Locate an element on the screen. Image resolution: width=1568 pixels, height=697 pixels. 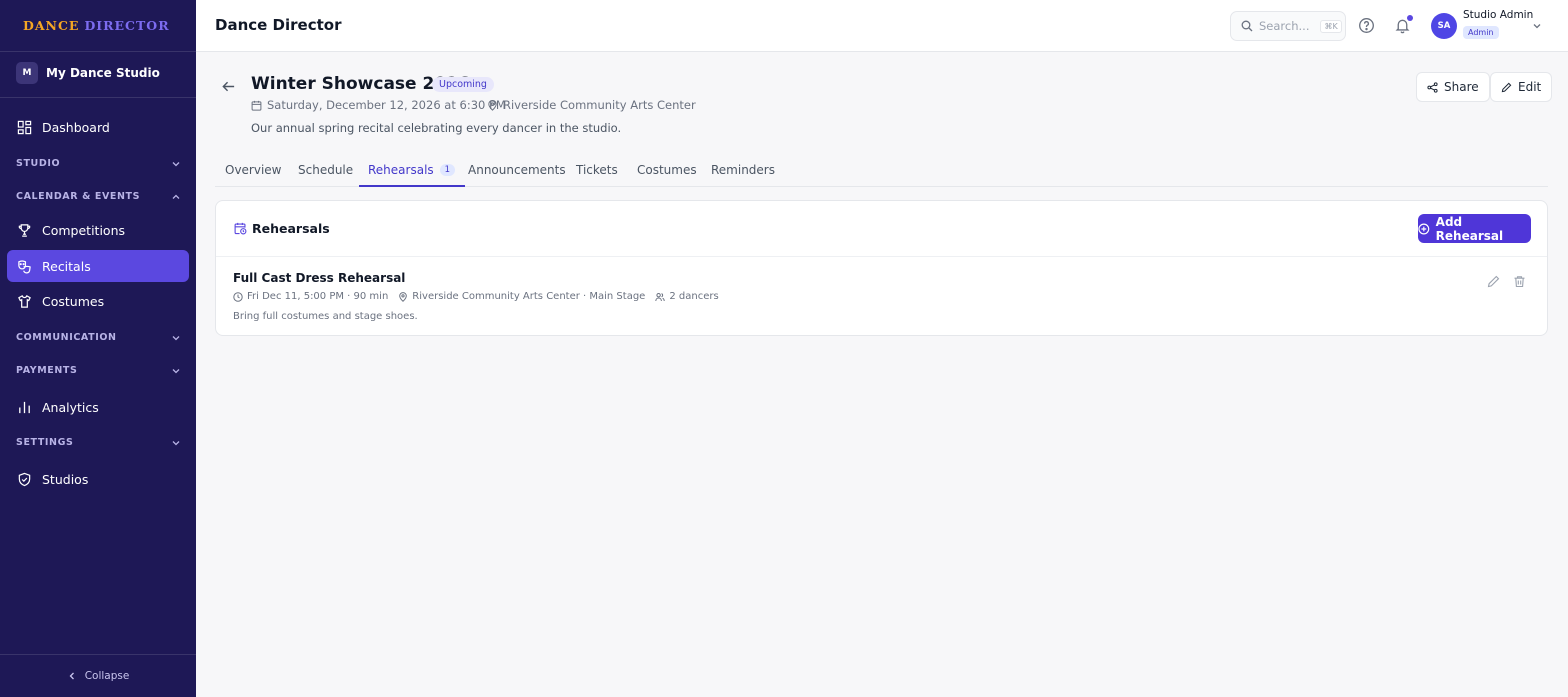
section-label: SETTINGS is located at coordinates (45, 442).